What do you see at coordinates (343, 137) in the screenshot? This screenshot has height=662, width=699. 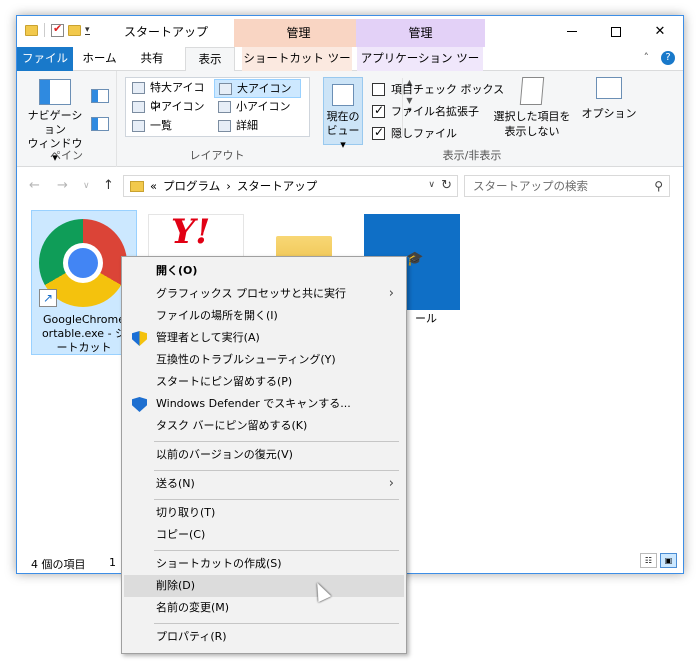 I see `current-view-label-2: ビュー ▾` at bounding box center [343, 137].